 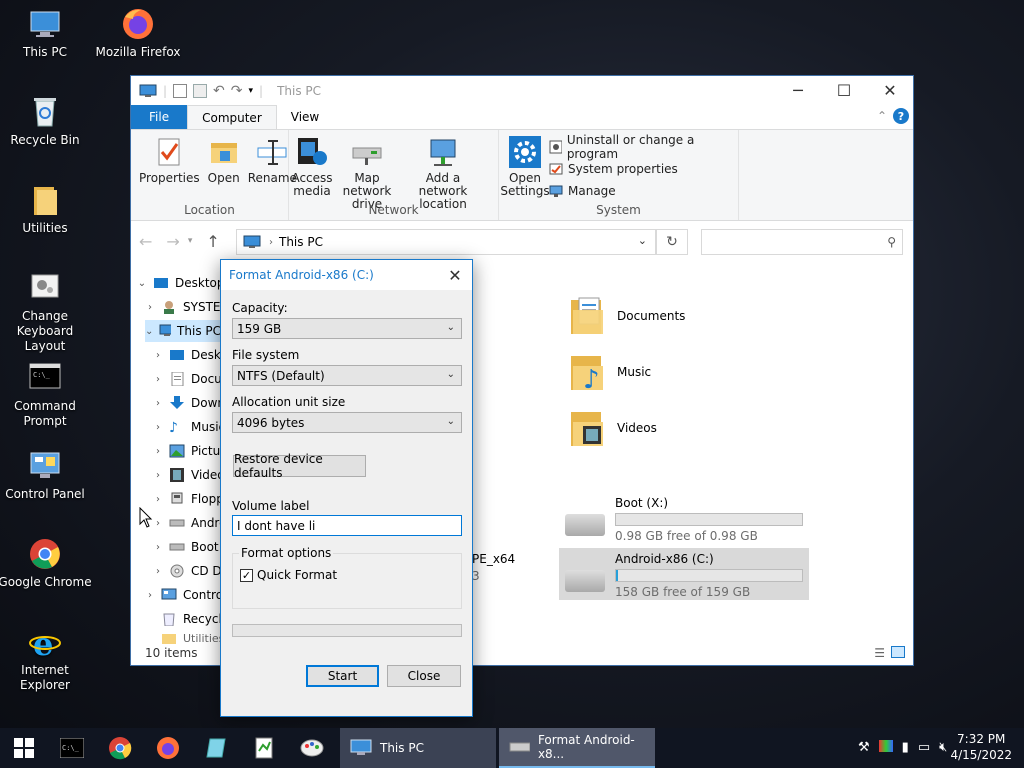 What do you see at coordinates (189, 355) in the screenshot?
I see `nav-item-desktop-sub: › Deskt` at bounding box center [189, 355].